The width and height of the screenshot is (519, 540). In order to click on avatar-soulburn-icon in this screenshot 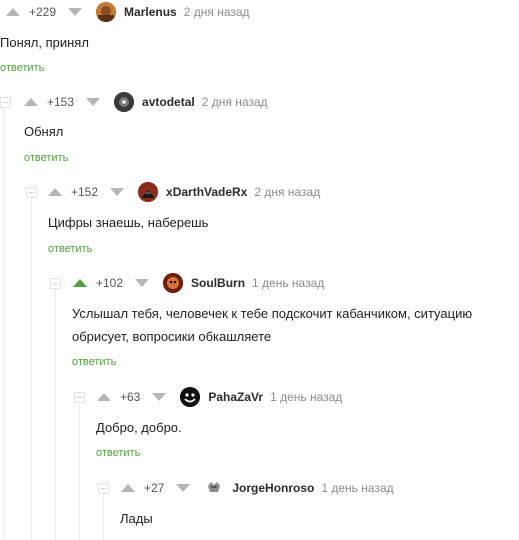, I will do `click(173, 283)`.